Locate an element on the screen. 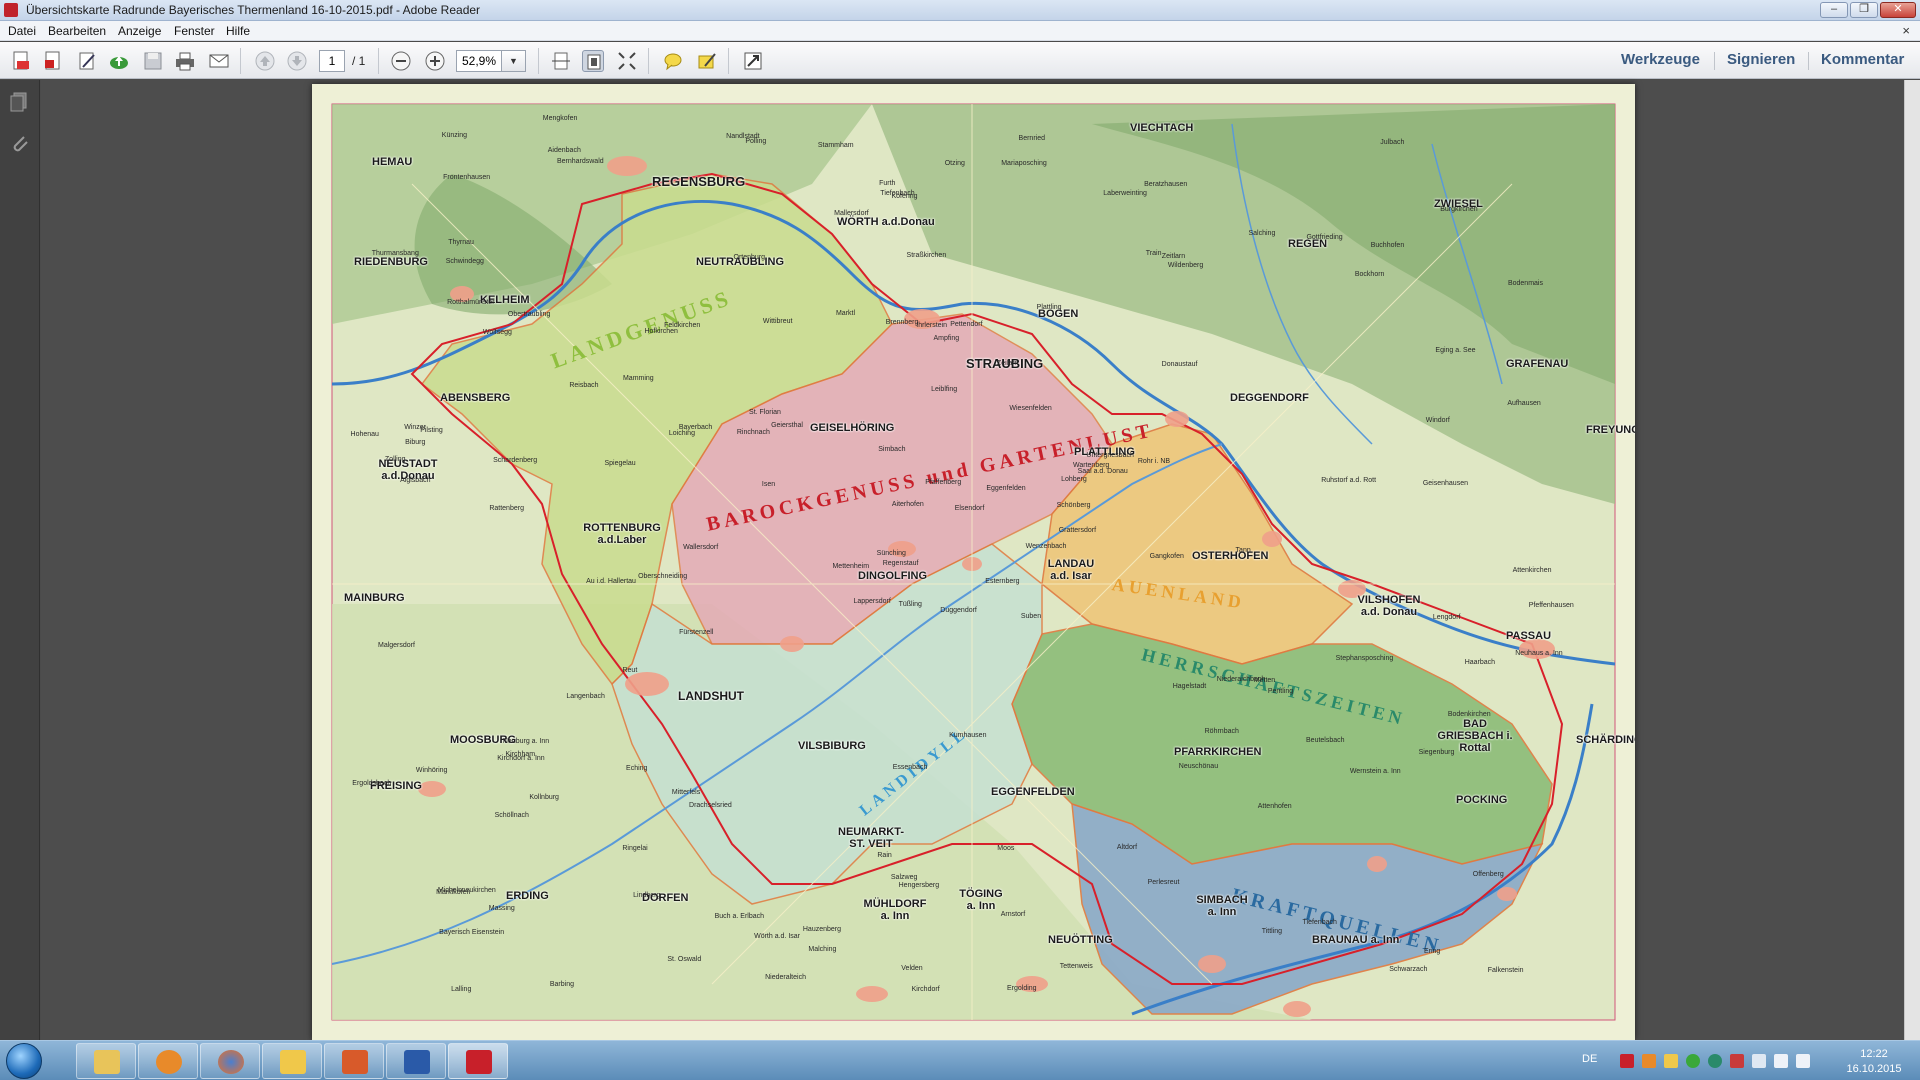 The height and width of the screenshot is (1080, 1920). menu-bearbeiten: Bearbeiten is located at coordinates (77, 31).